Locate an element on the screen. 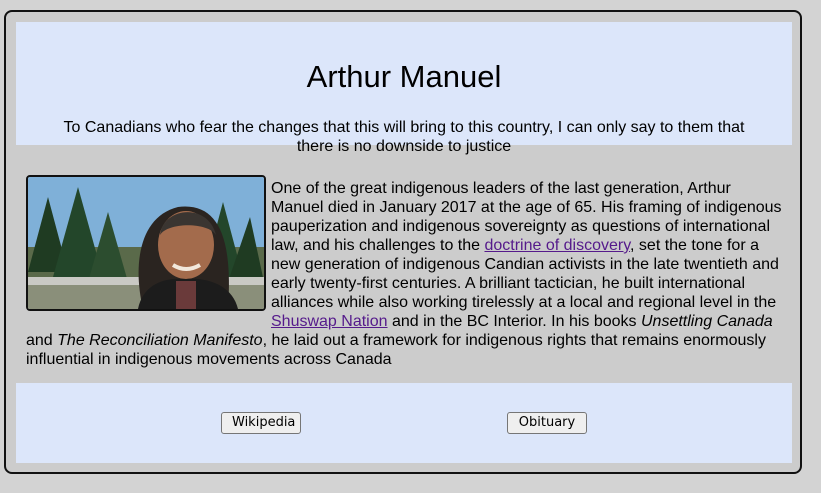 This screenshot has height=493, width=821. portrait-photo is located at coordinates (146, 243).